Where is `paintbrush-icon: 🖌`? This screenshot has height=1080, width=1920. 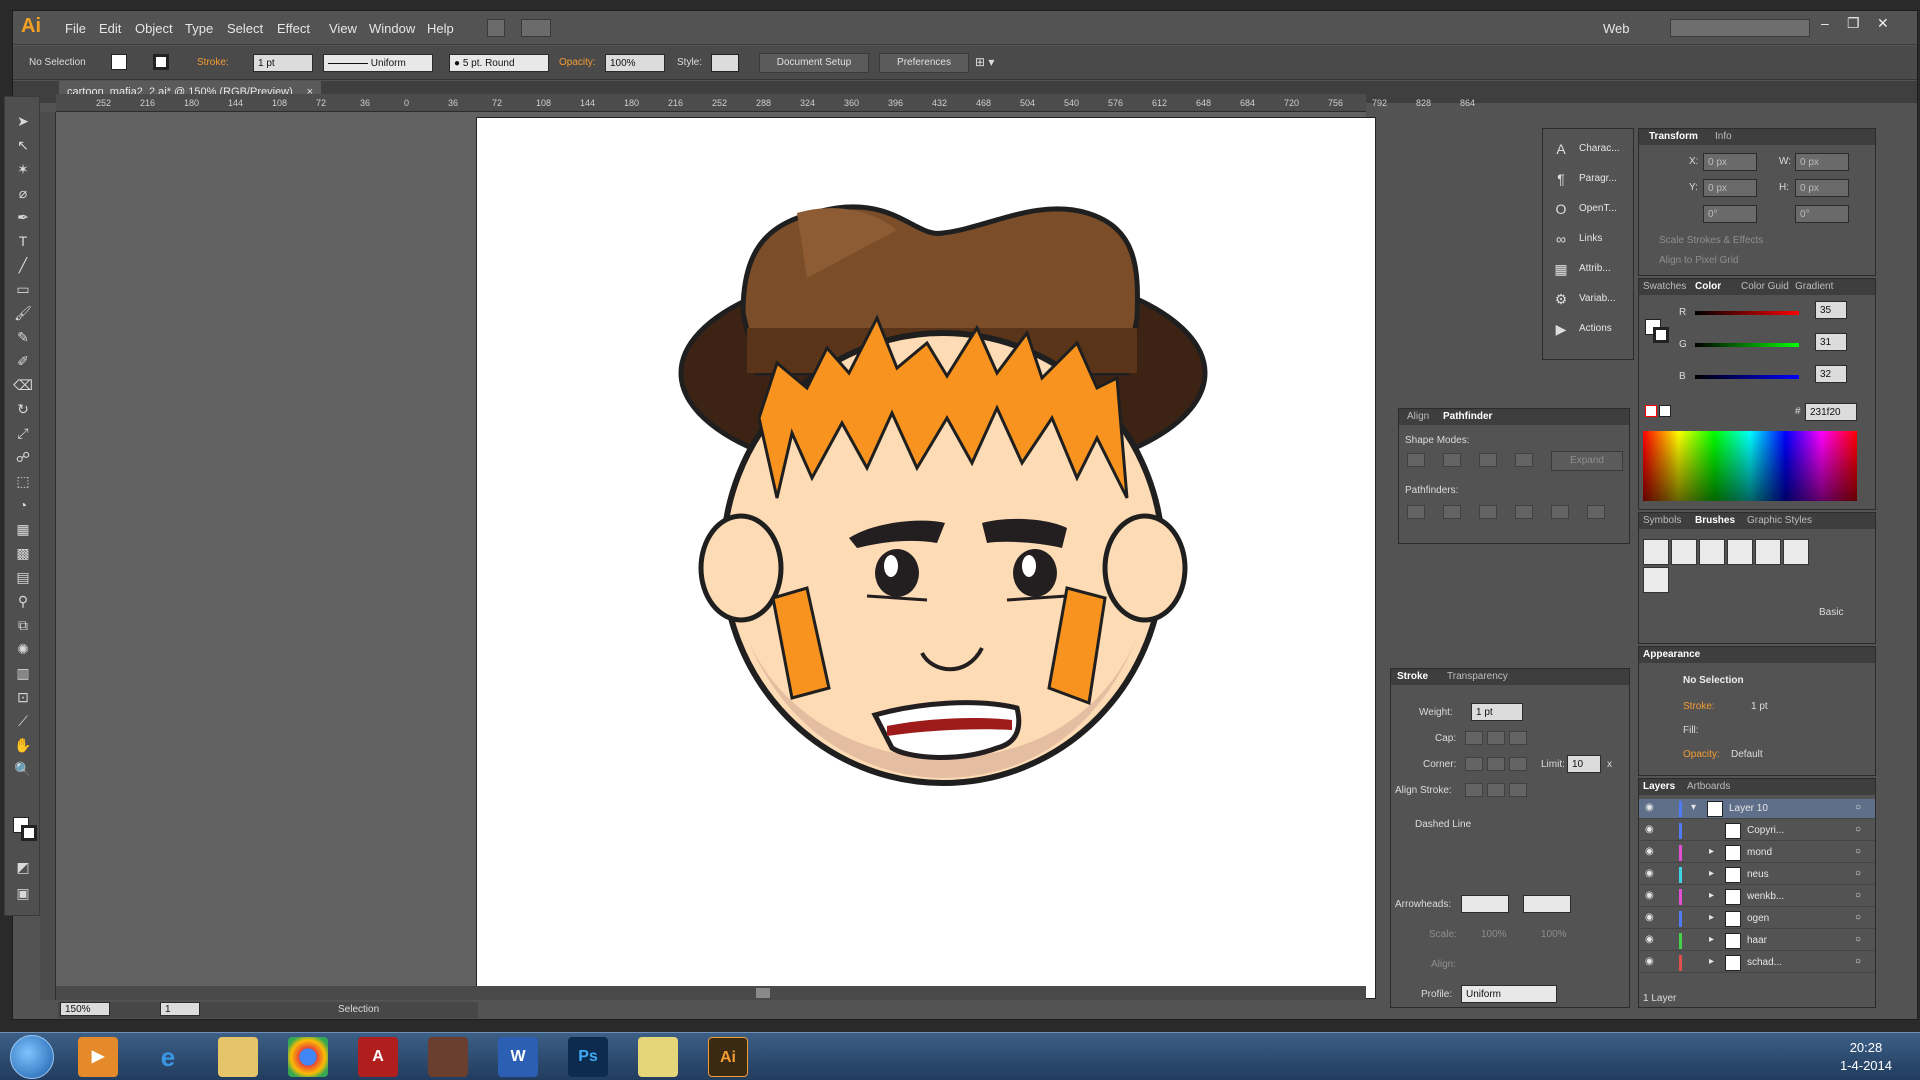 paintbrush-icon: 🖌 is located at coordinates (23, 313).